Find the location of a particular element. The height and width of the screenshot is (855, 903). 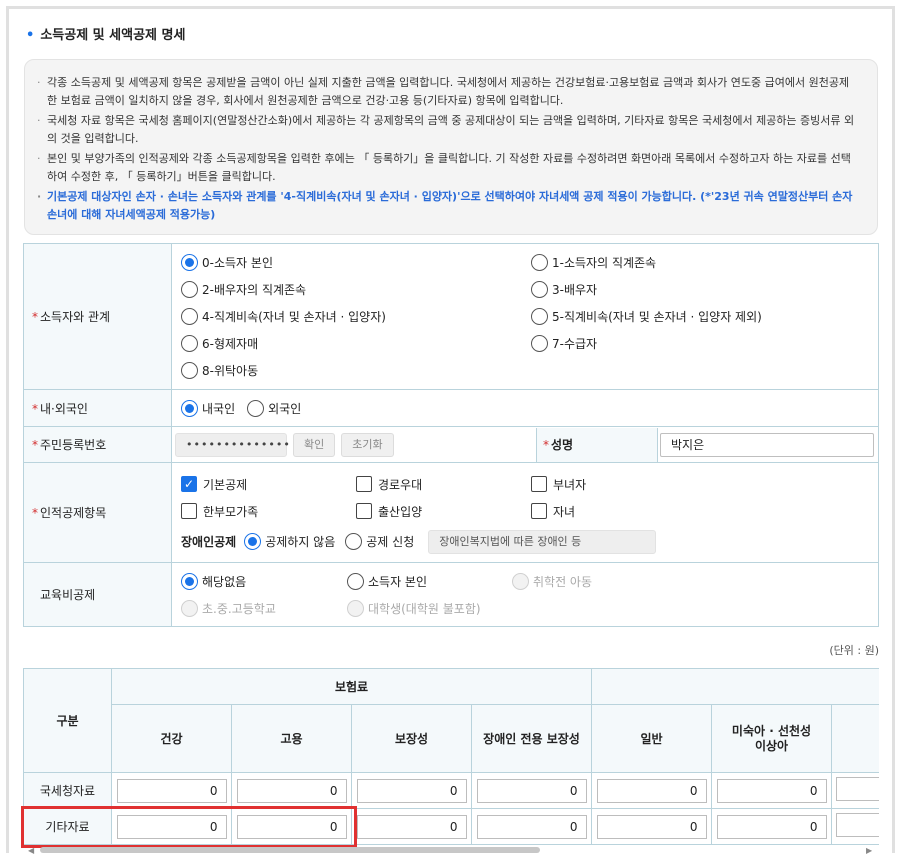

confirm-button: 확인 is located at coordinates (314, 444).